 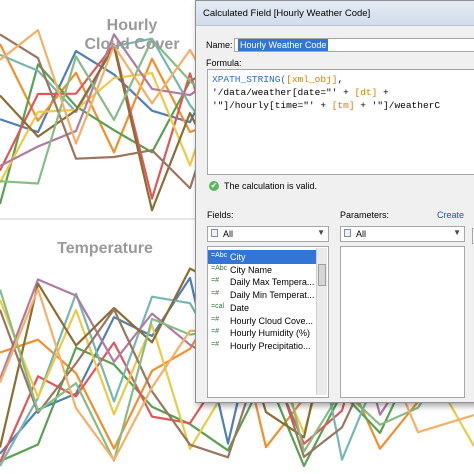 What do you see at coordinates (228, 234) in the screenshot?
I see `fields-filter-value: All` at bounding box center [228, 234].